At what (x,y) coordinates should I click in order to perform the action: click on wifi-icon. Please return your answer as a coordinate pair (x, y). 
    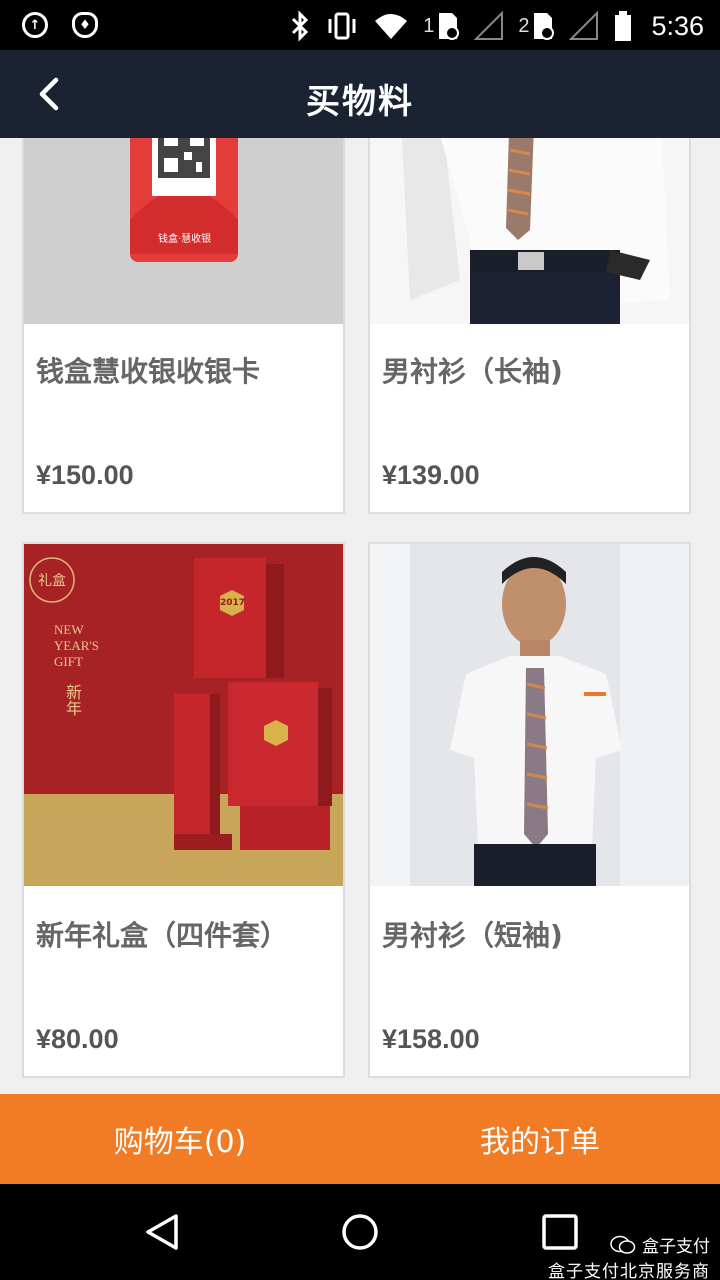
    Looking at the image, I should click on (391, 26).